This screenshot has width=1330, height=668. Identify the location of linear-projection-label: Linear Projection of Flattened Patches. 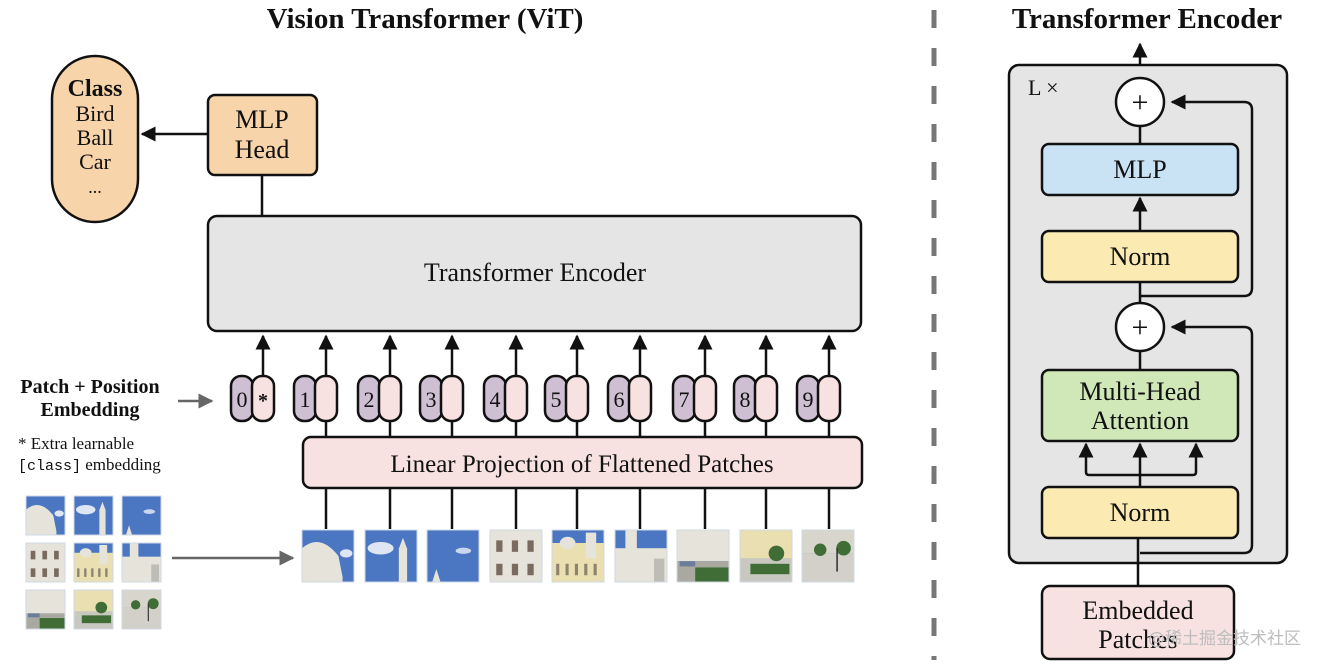
(581, 464).